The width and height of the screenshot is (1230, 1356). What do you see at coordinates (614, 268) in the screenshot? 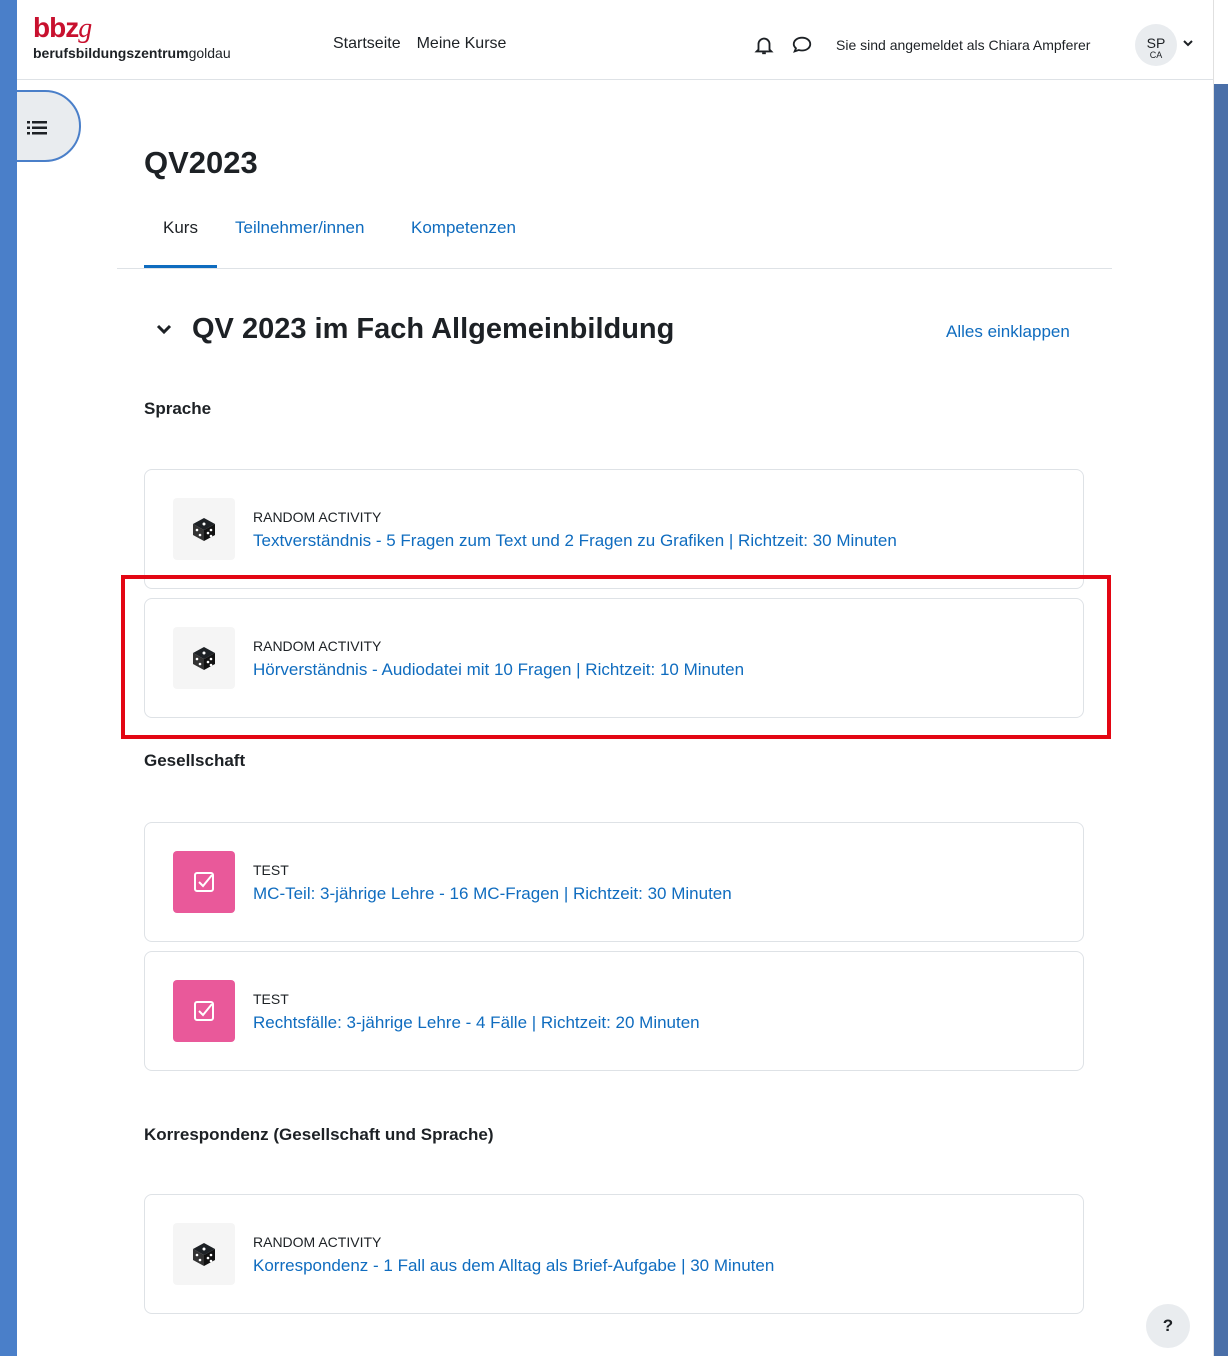
I see `tabs-divider` at bounding box center [614, 268].